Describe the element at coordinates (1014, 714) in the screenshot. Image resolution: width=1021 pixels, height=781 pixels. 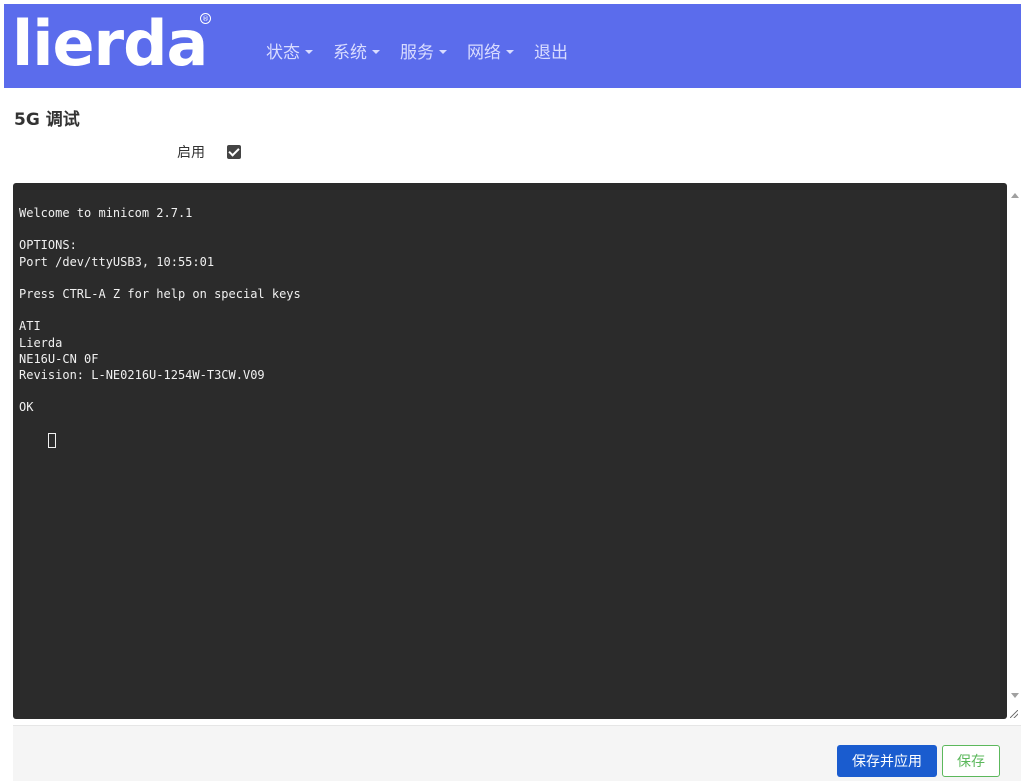
I see `resize-handle-icon` at that location.